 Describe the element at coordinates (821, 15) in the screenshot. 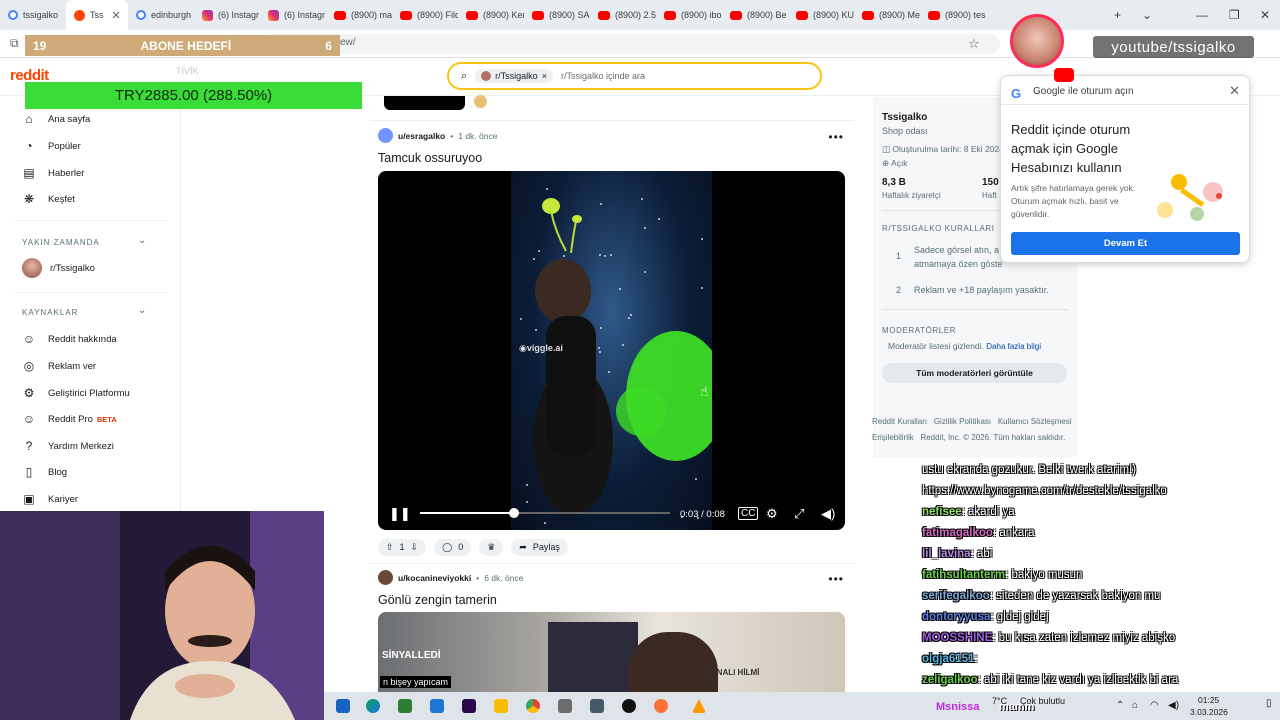

I see `browser-tab: (8900) KU` at that location.